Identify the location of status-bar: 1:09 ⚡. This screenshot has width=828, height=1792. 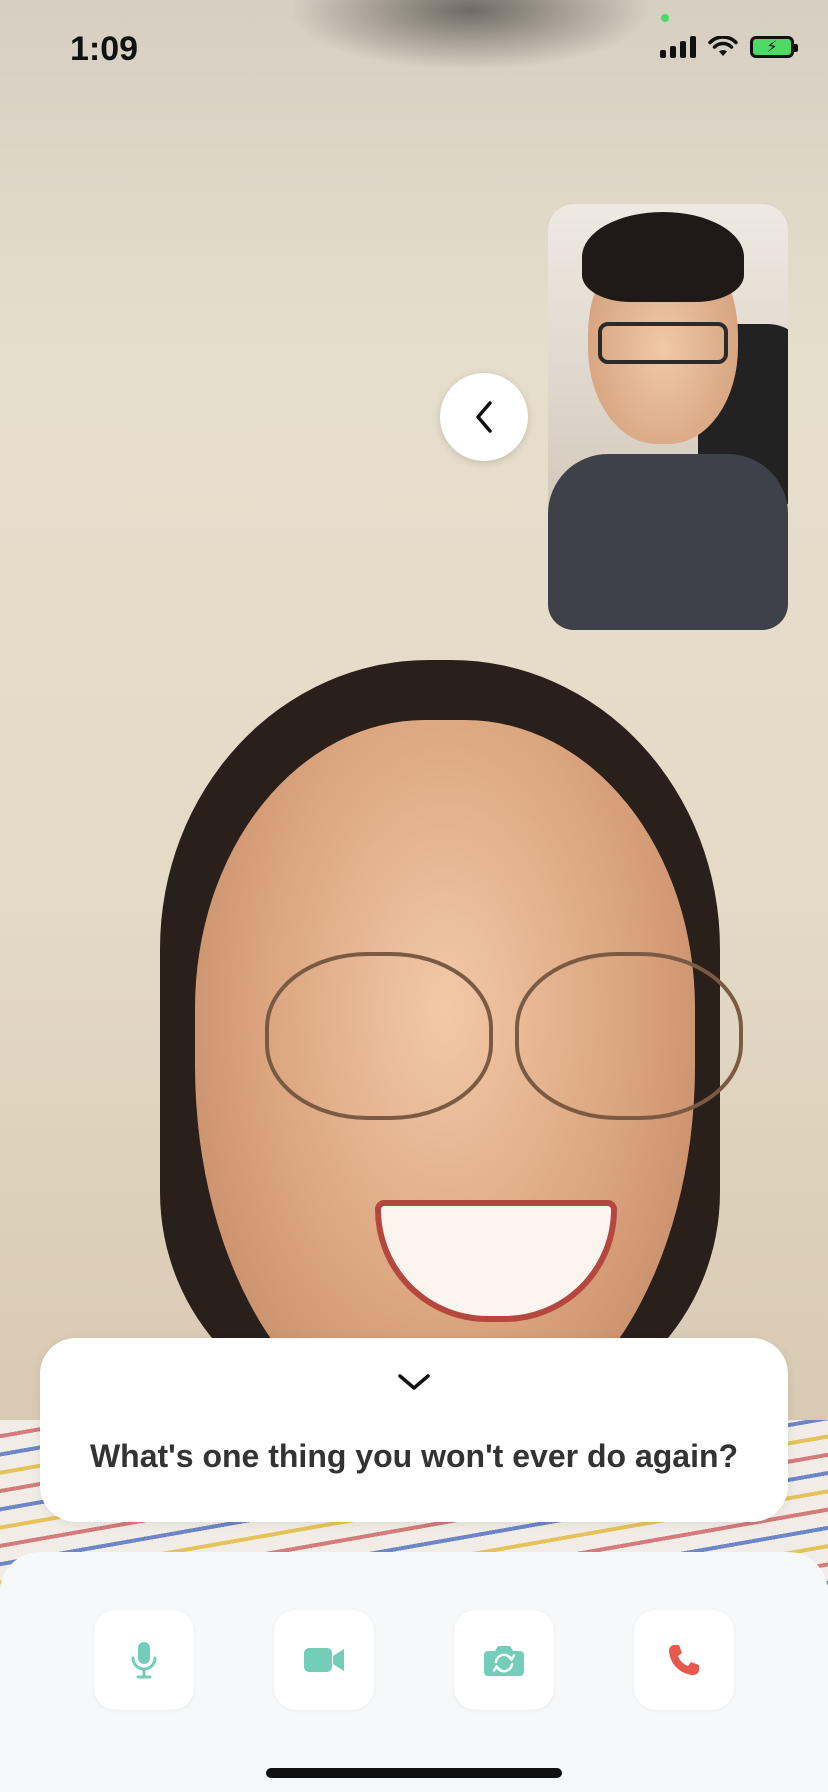
(414, 50).